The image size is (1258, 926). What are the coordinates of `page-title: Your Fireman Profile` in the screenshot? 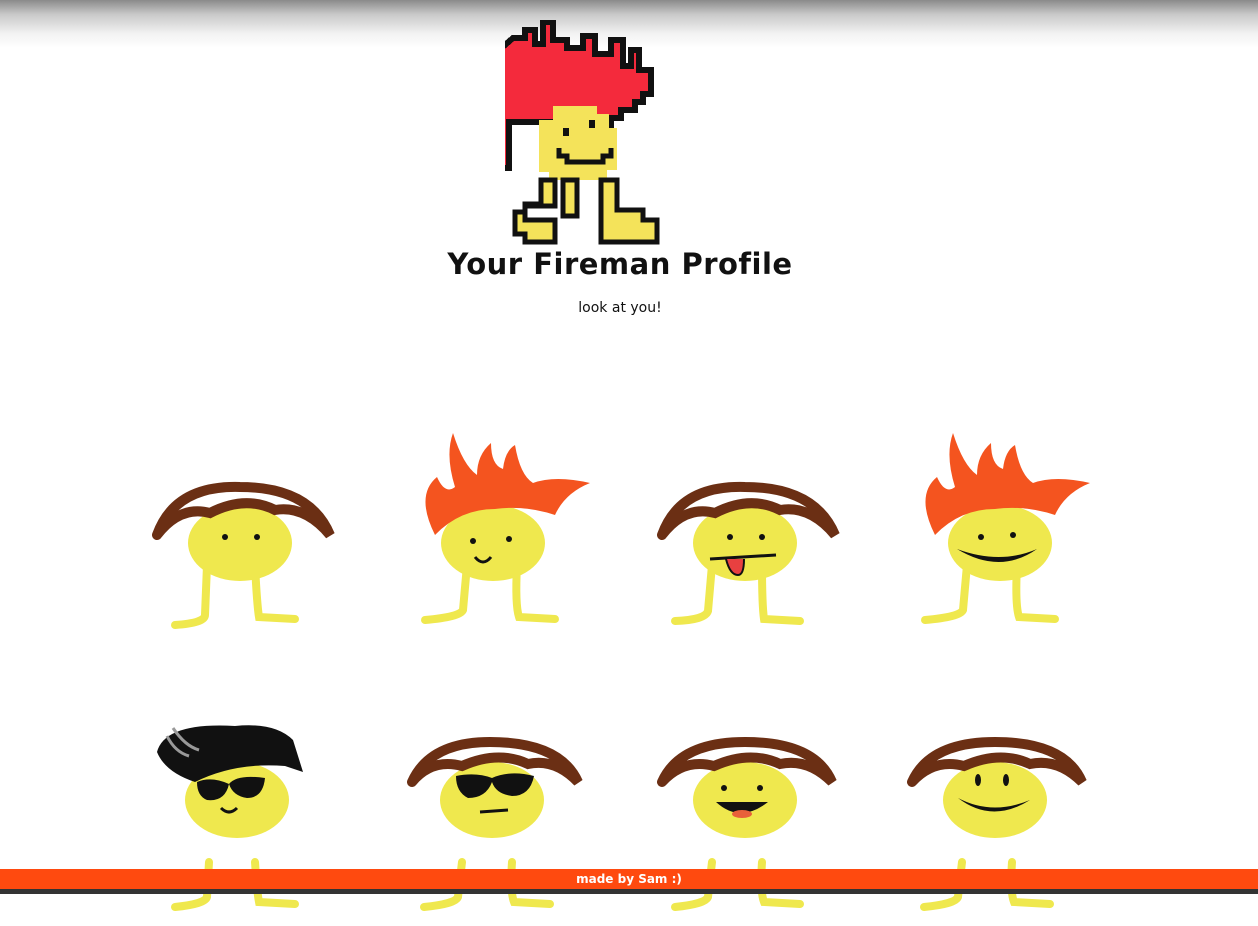 It's located at (620, 264).